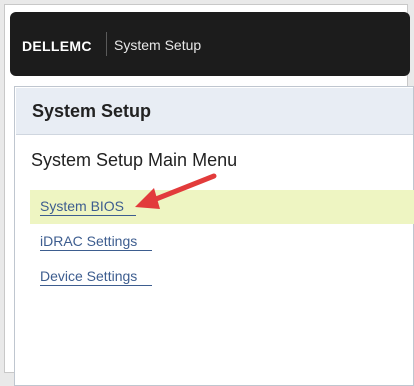 The image size is (414, 386). I want to click on app-title: System Setup, so click(158, 45).